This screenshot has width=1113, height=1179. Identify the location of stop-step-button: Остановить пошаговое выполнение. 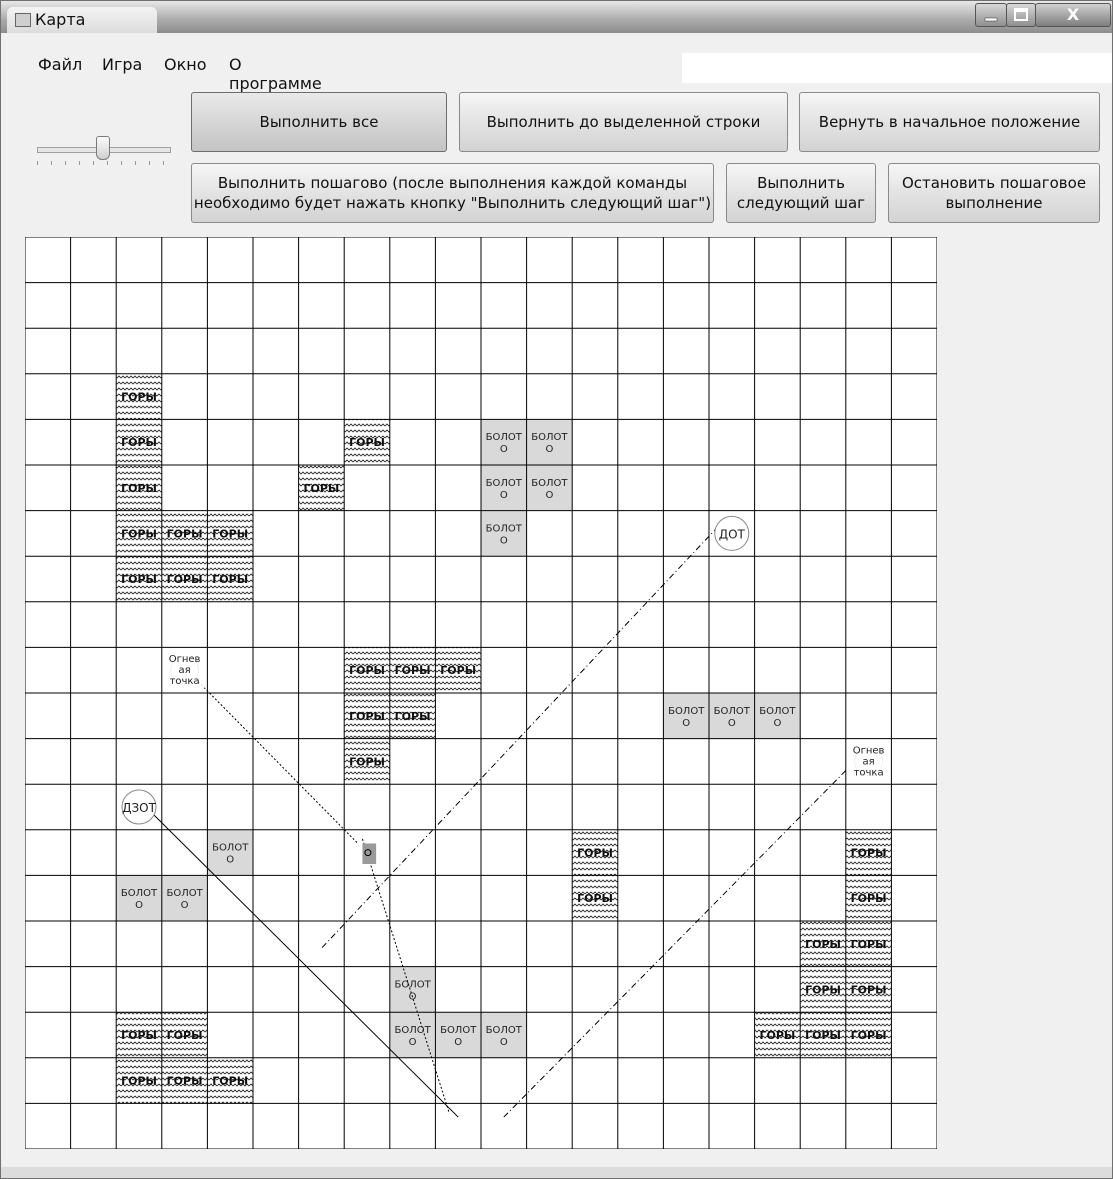
(994, 193).